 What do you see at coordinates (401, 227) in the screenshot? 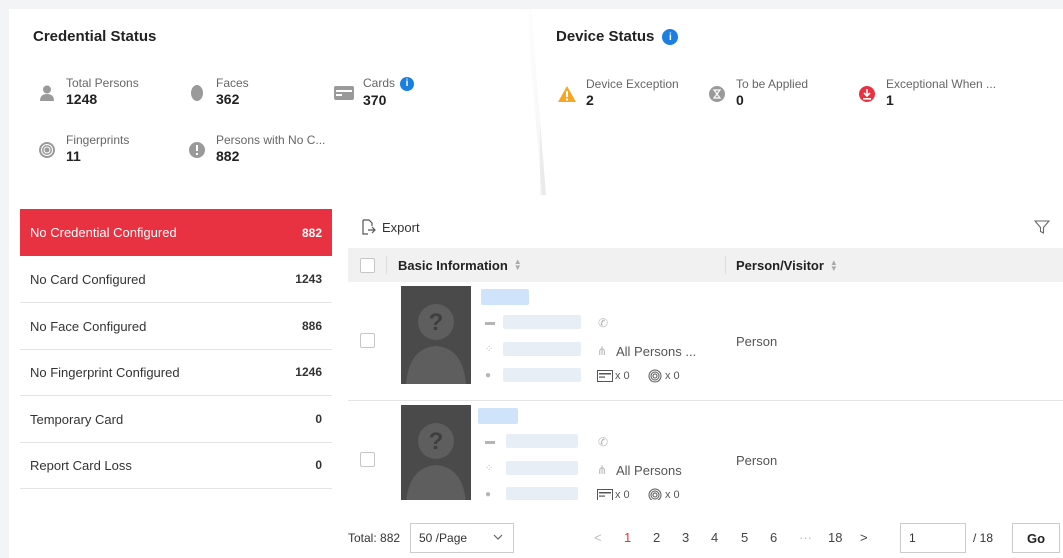
I see `export-label: Export` at bounding box center [401, 227].